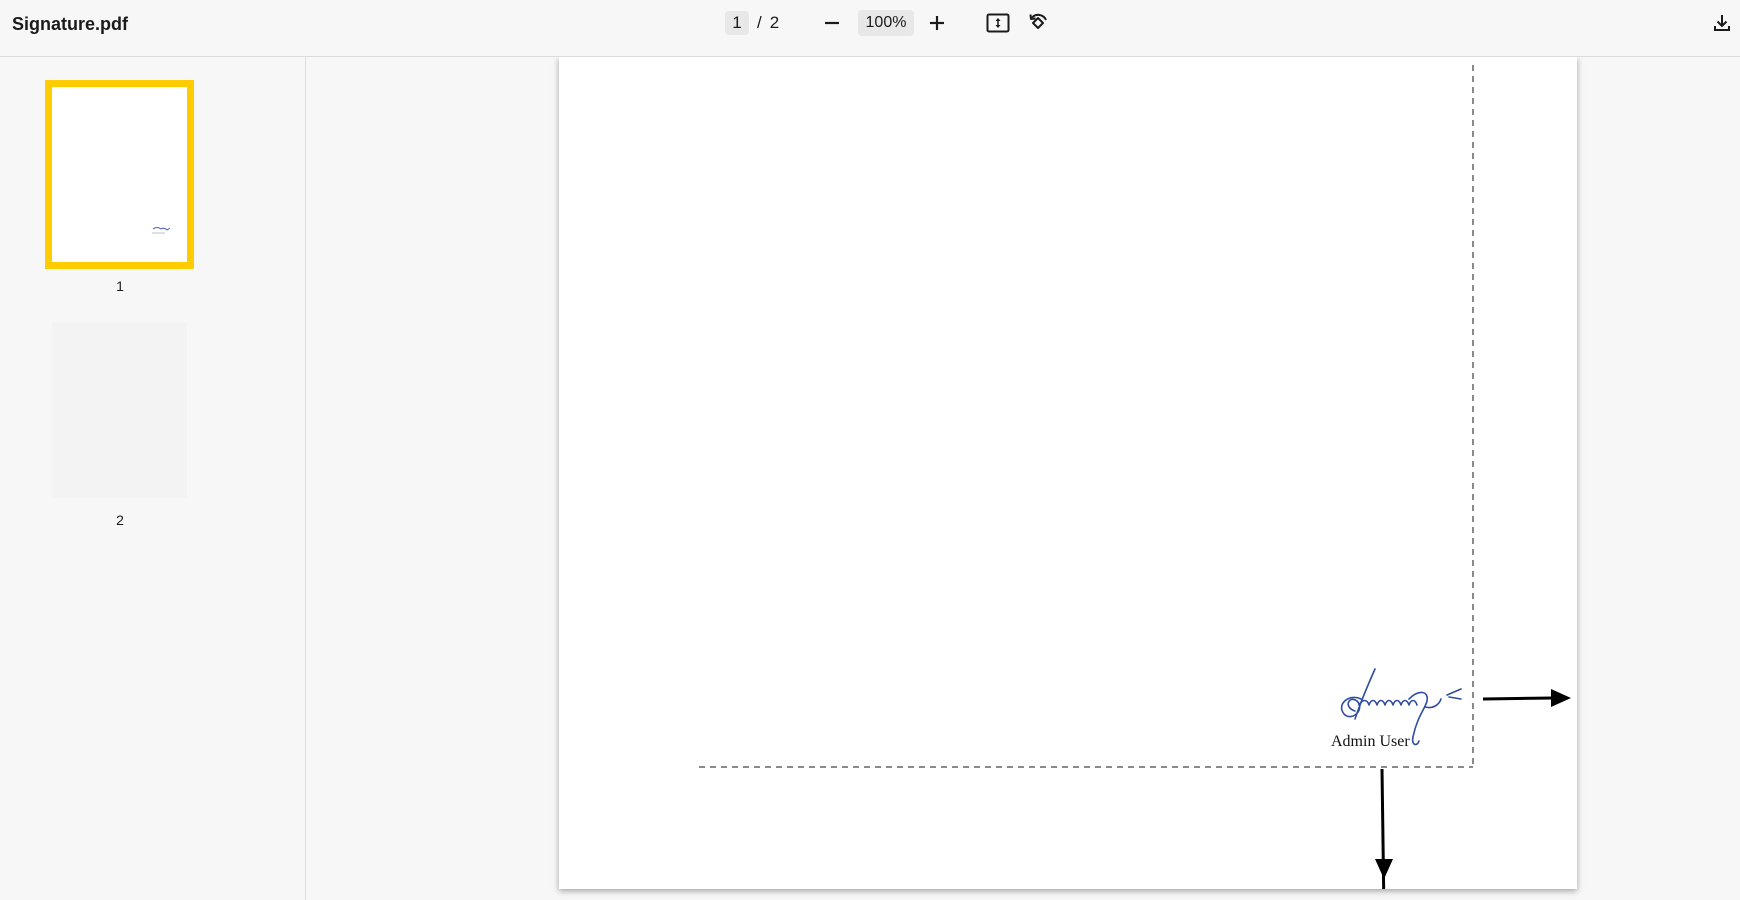  I want to click on minus-icon, so click(832, 23).